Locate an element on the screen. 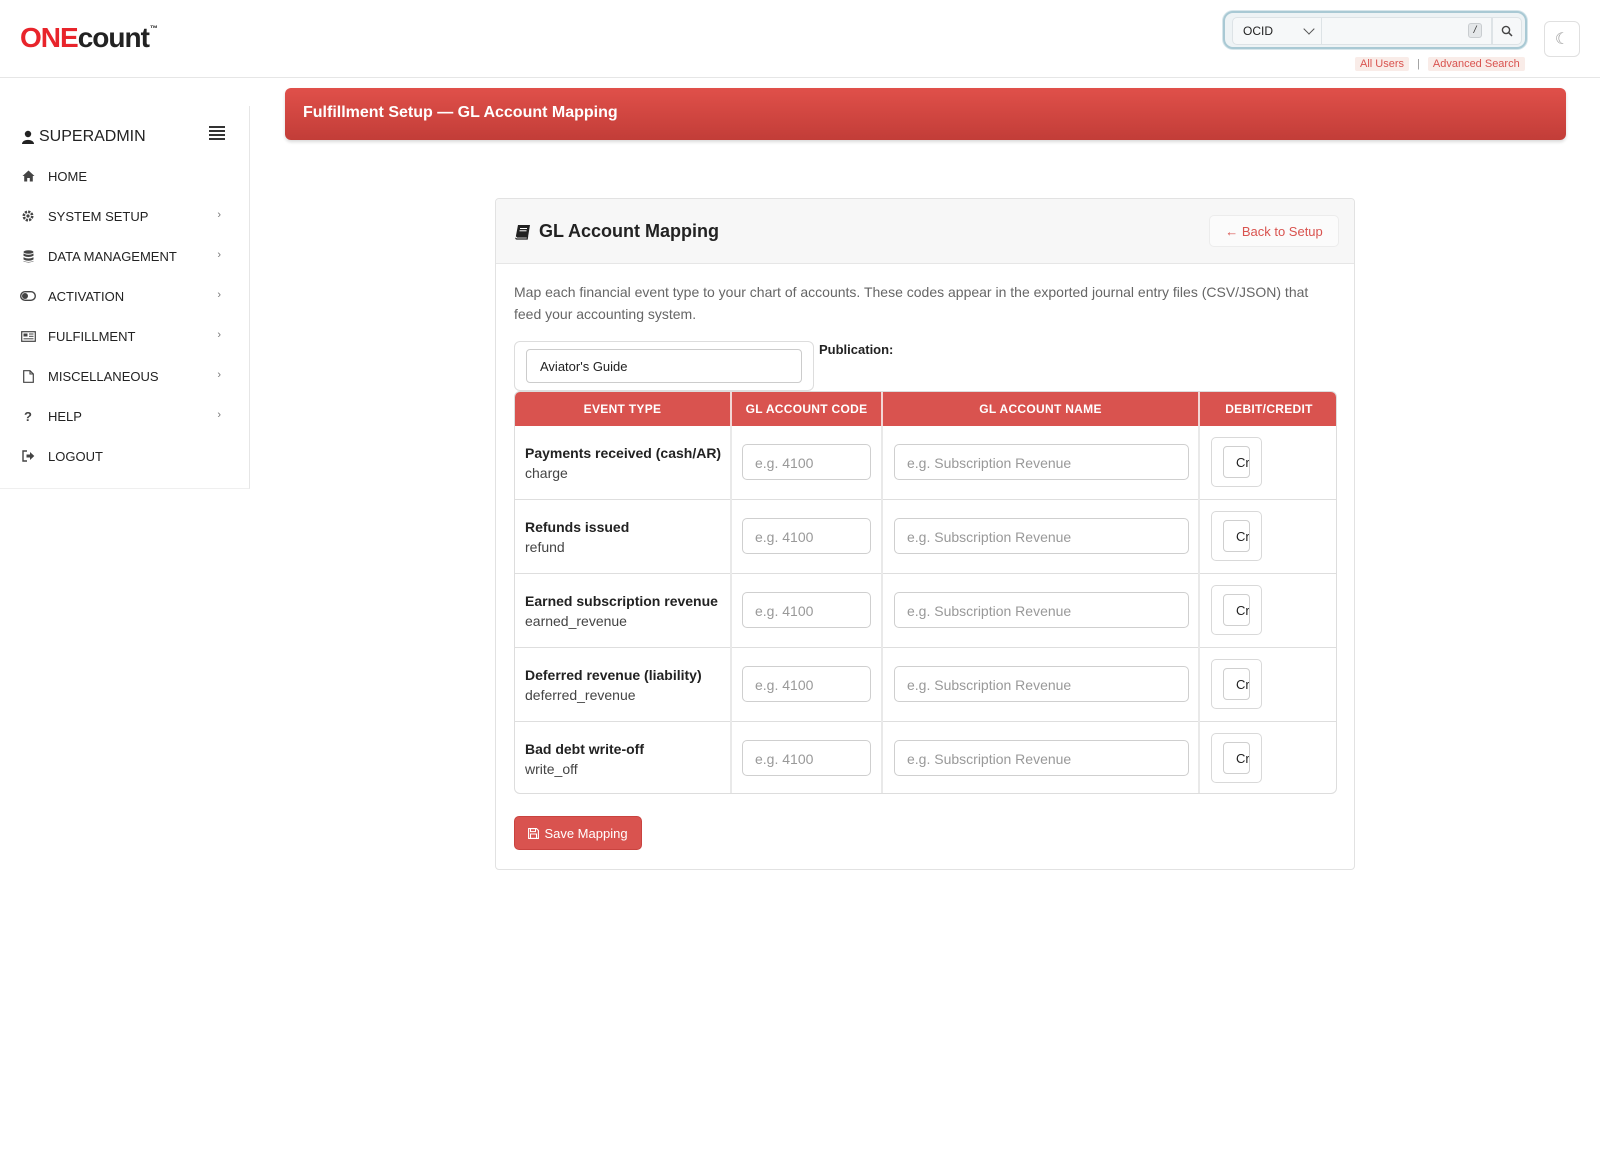 The width and height of the screenshot is (1600, 1174). sidebar-item-label: HELP is located at coordinates (65, 416).